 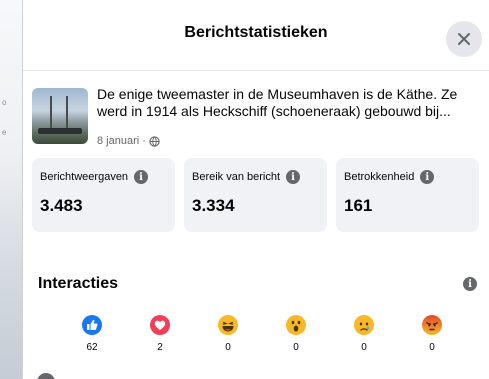 What do you see at coordinates (364, 325) in the screenshot?
I see `sad-icon` at bounding box center [364, 325].